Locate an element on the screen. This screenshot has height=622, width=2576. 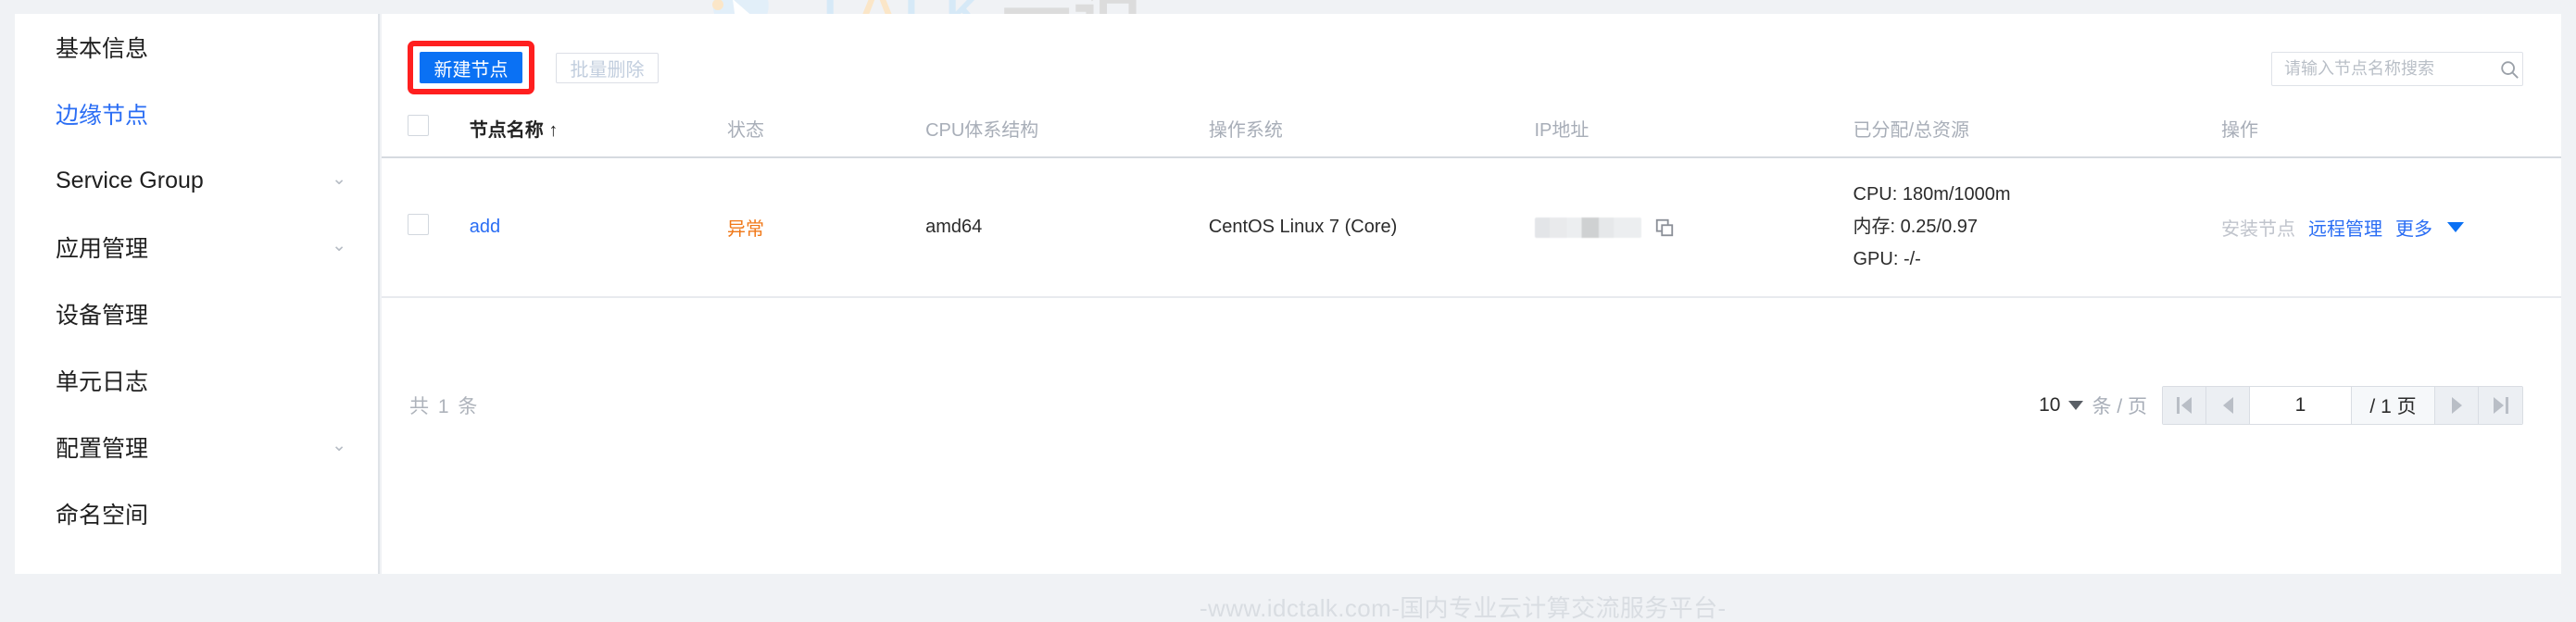
table-footer: 共 1 条 10 条 / 页 1 / 1 页 is located at coordinates (1471, 406).